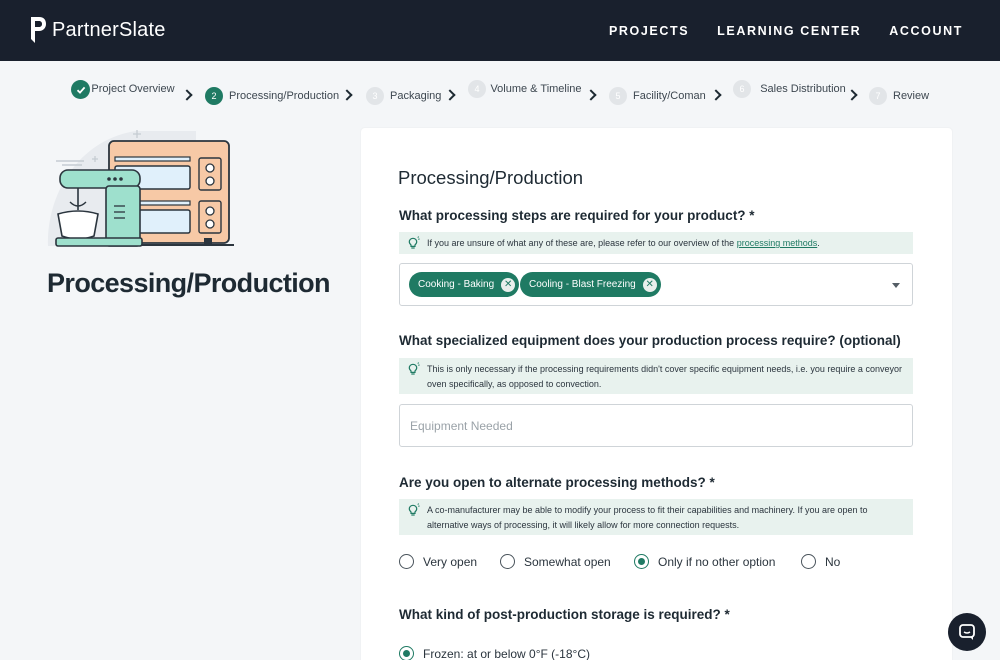 This screenshot has width=1000, height=660. I want to click on step-review: 7 Review, so click(899, 96).